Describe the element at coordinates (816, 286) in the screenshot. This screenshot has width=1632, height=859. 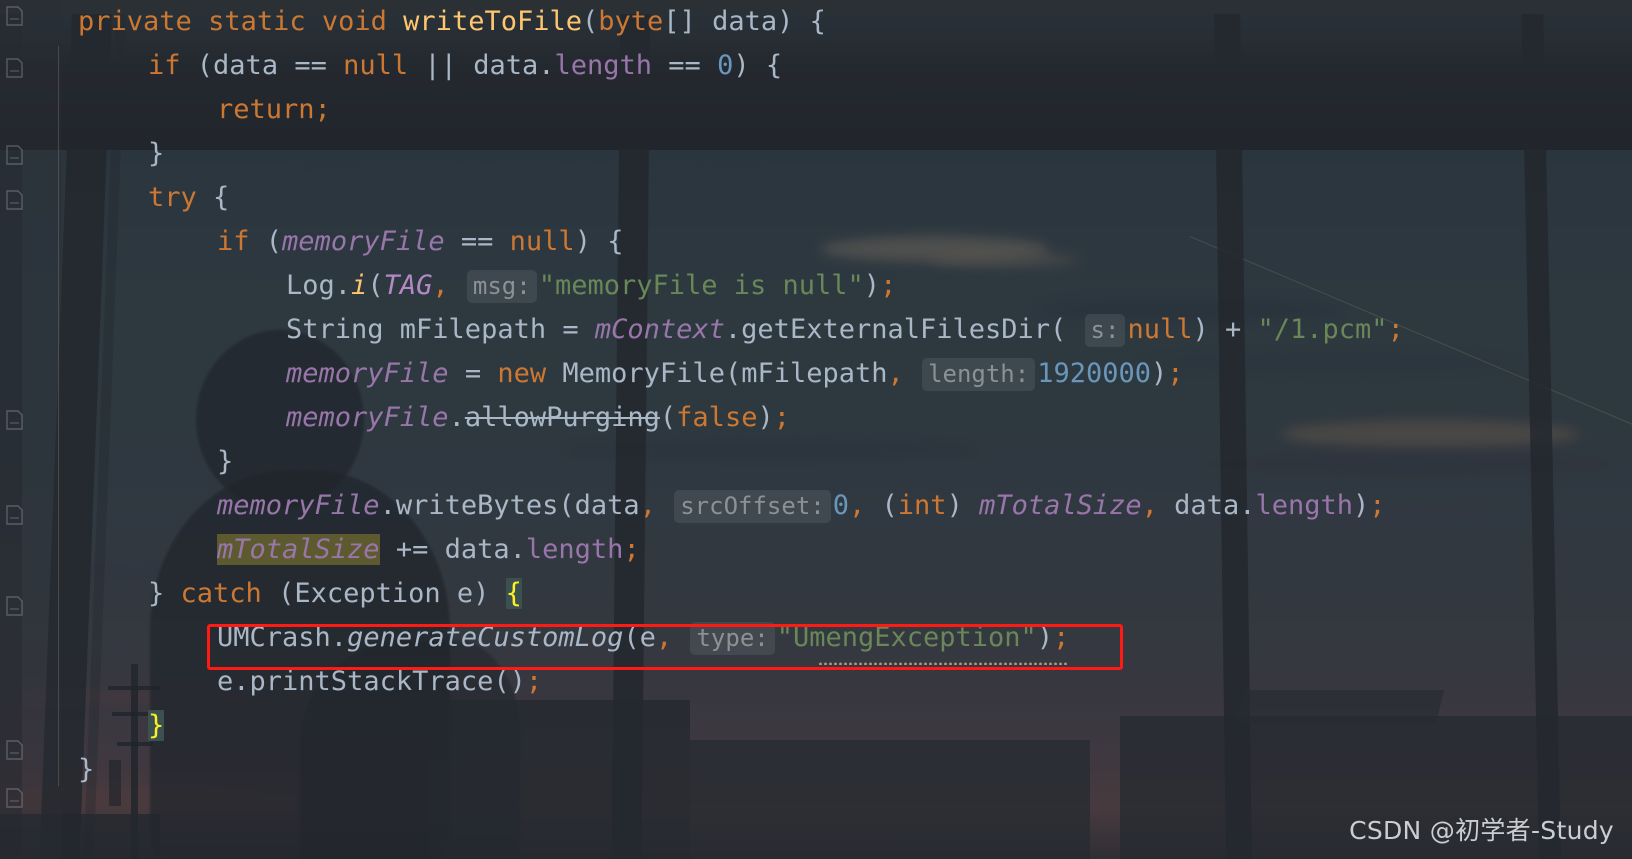
I see `code-line: Log.i(TAG, msg: "memoryFile is null");` at that location.